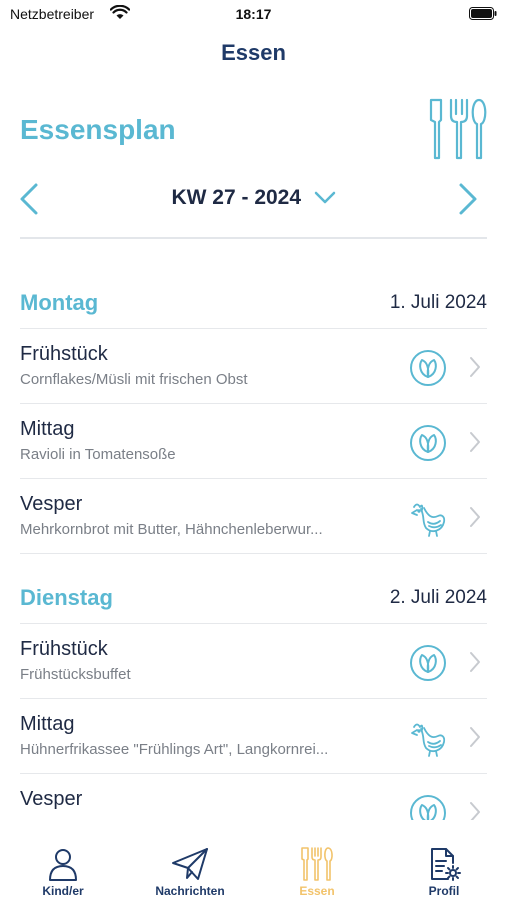 The height and width of the screenshot is (900, 507). Describe the element at coordinates (253, 554) in the screenshot. I see `section-divider` at that location.